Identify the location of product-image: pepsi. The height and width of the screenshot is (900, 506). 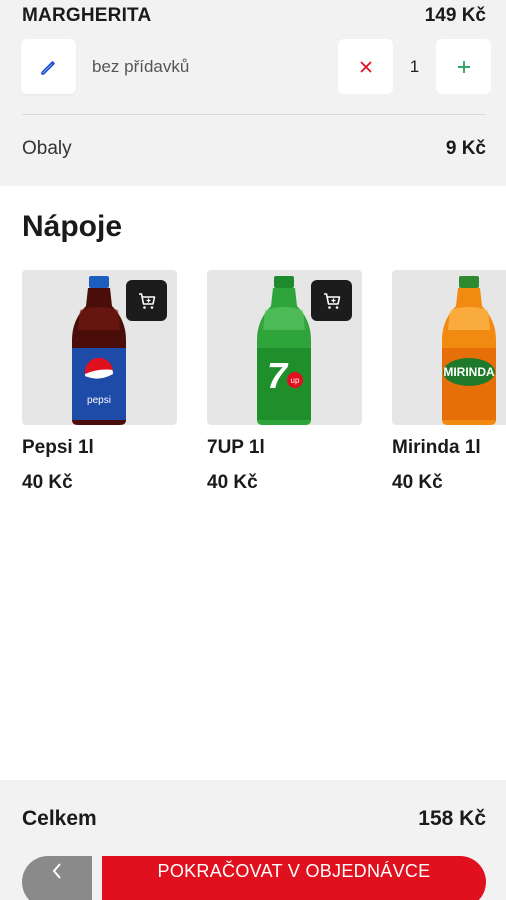
(99, 347).